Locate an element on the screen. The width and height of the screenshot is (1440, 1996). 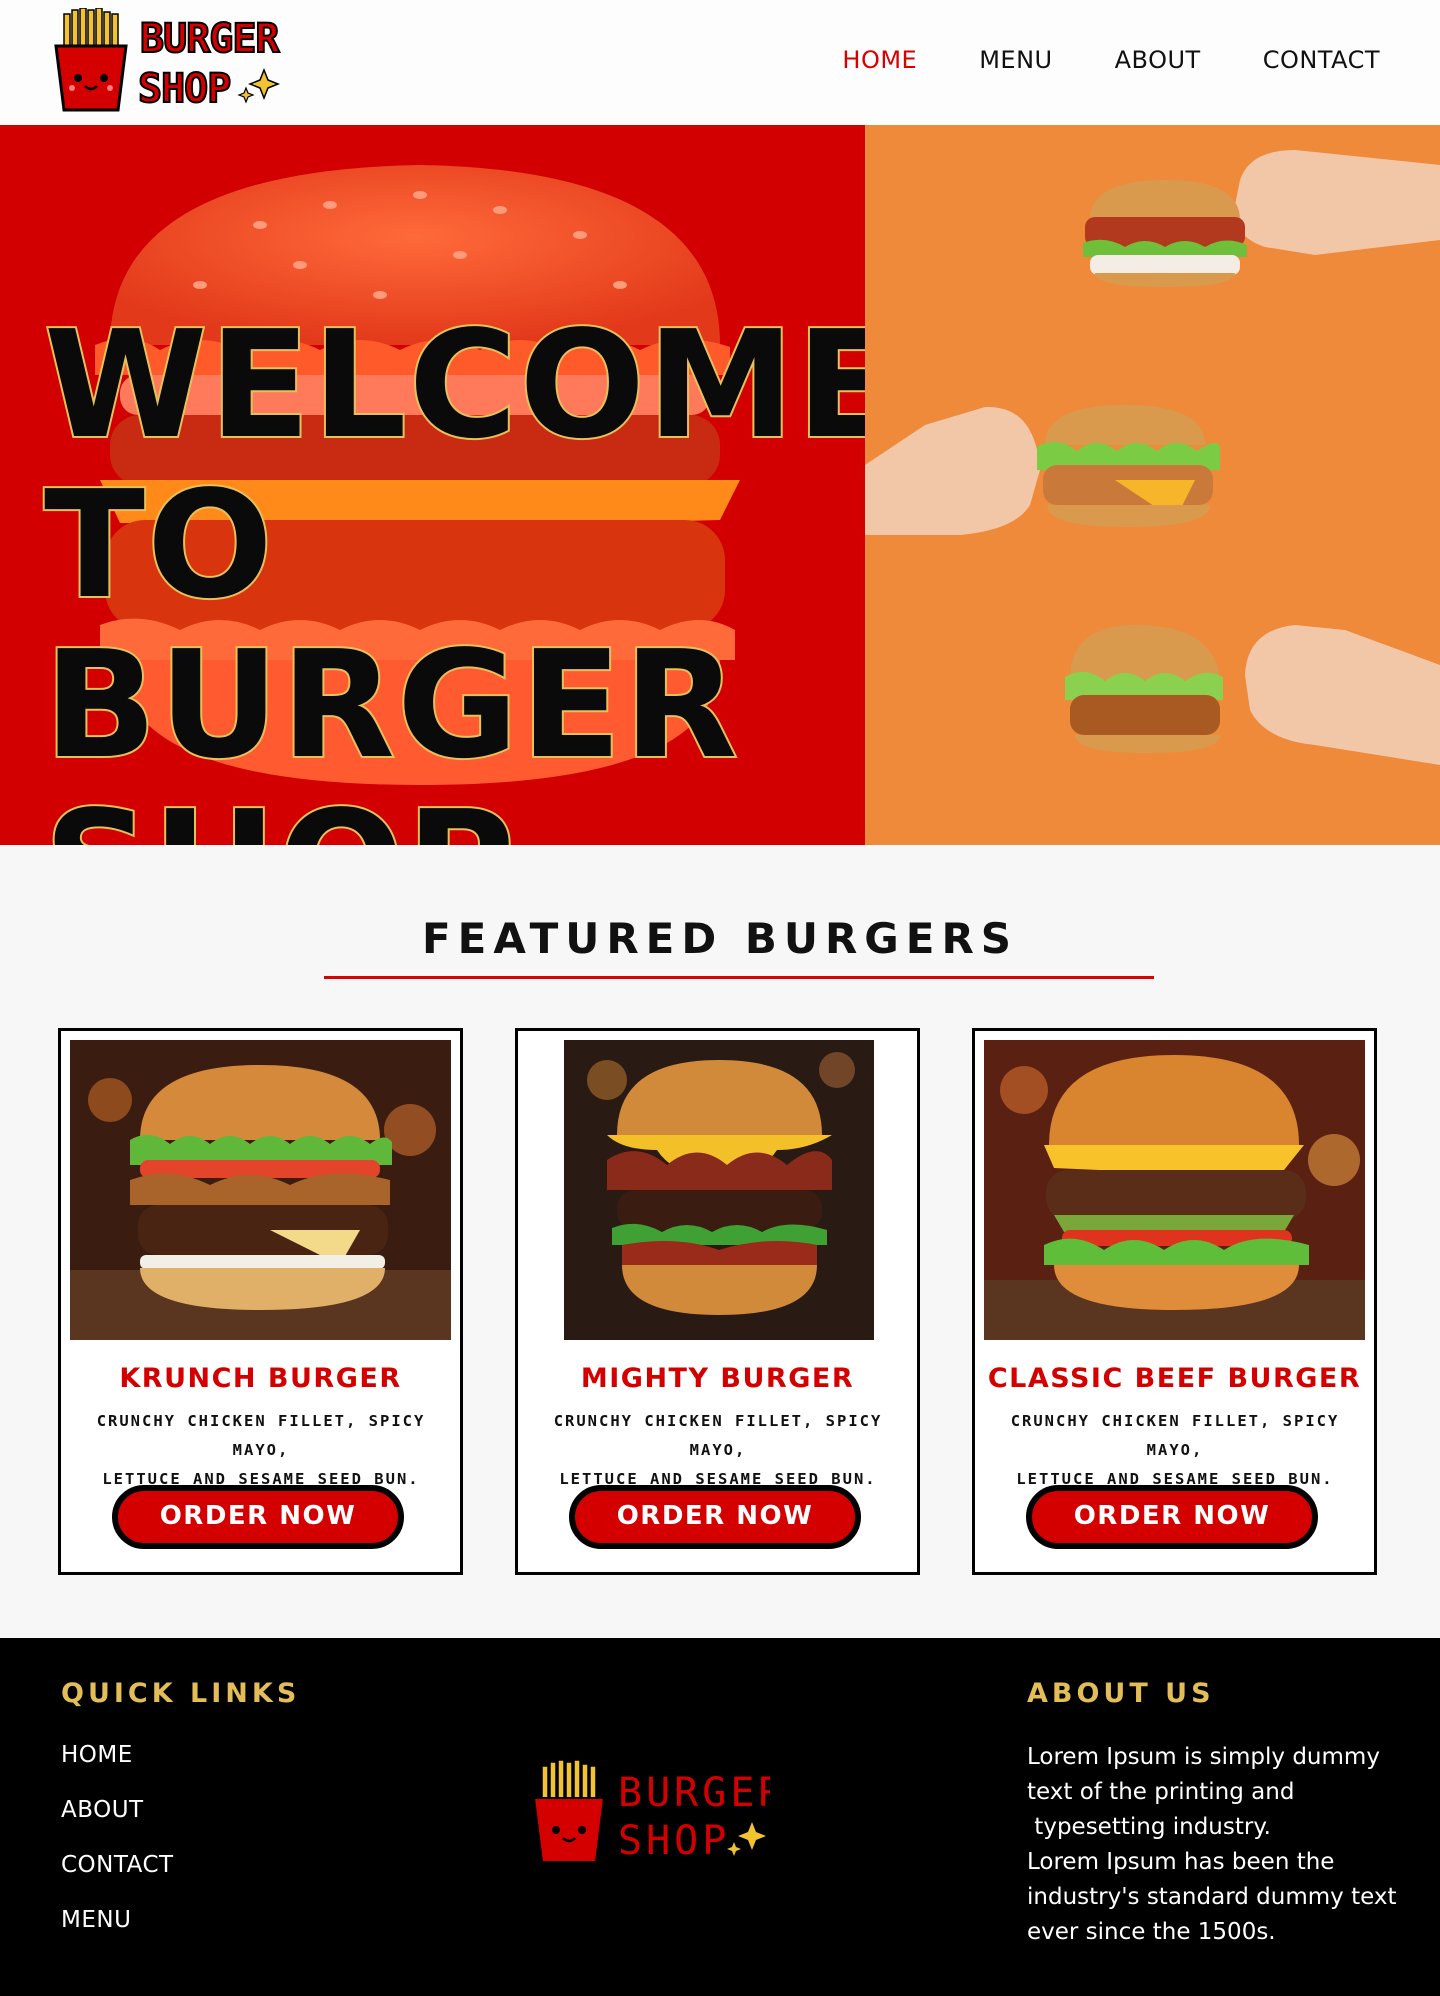
classic-beef-burger-photo is located at coordinates (1174, 1190).